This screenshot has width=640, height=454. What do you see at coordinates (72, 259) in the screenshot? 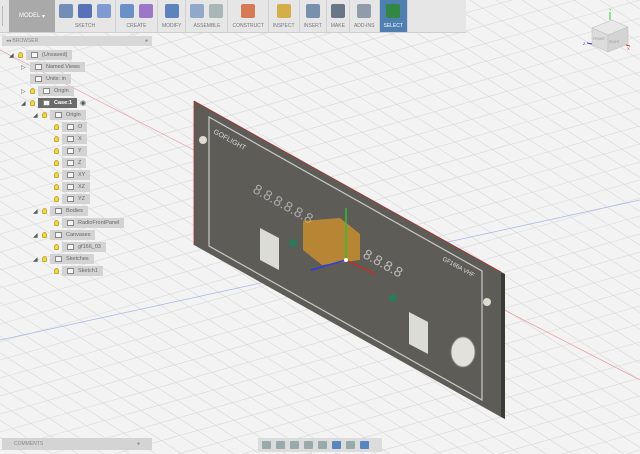
I see `browser-item-box: Sketches` at bounding box center [72, 259].